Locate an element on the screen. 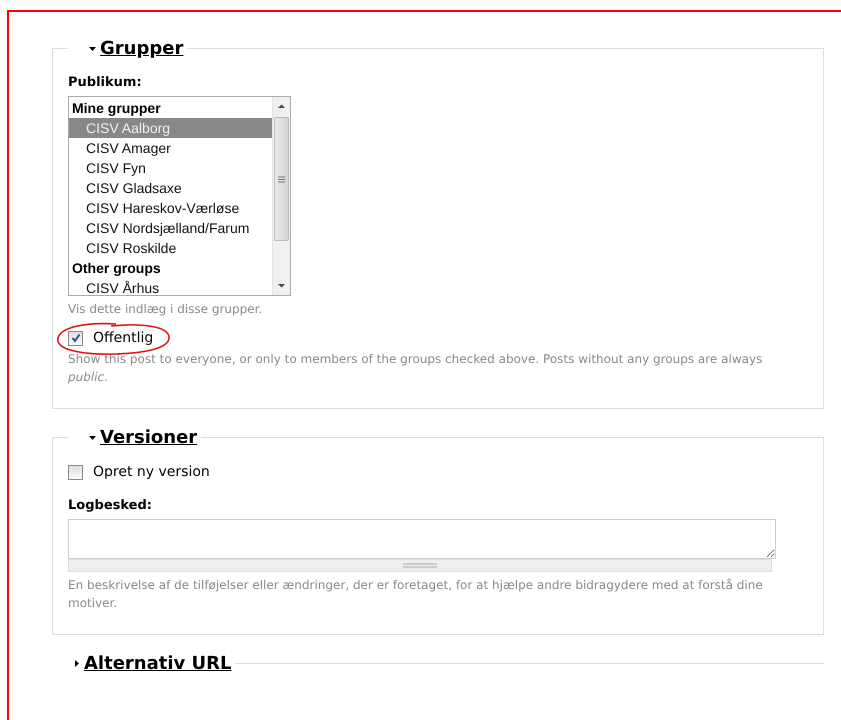  checkbox-label: Opret ny version is located at coordinates (151, 472).